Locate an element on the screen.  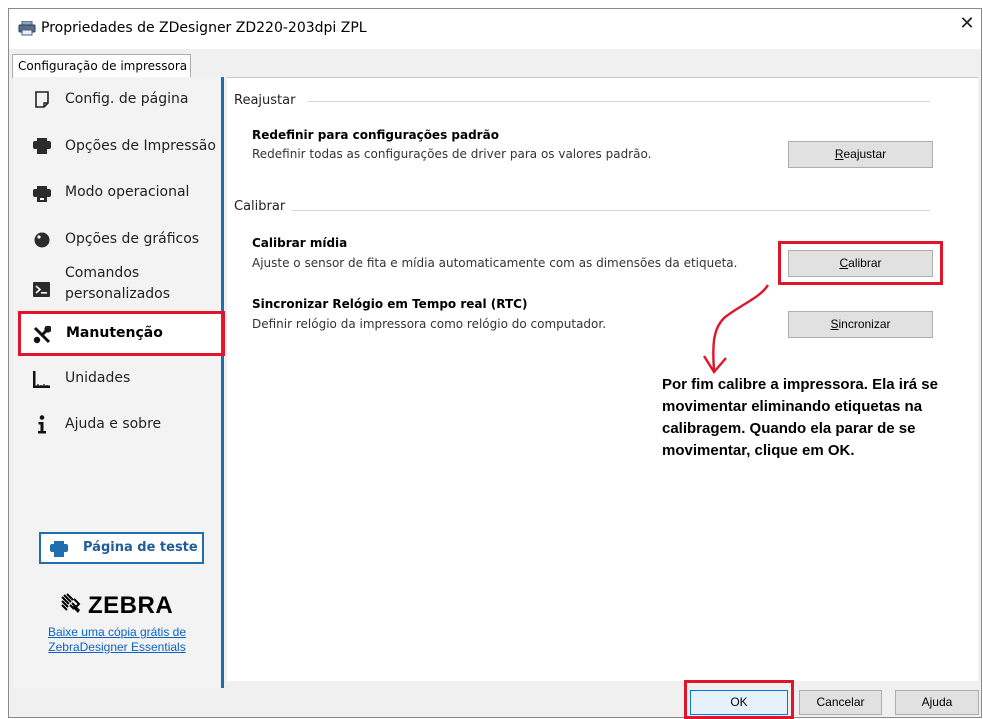
download-link-line2: ZebraDesigner Essentials is located at coordinates (117, 647).